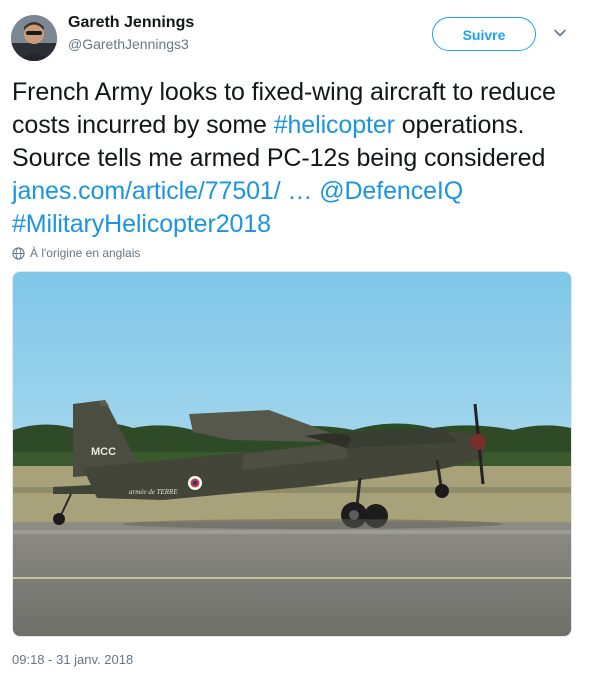  What do you see at coordinates (296, 36) in the screenshot?
I see `tweet-header: Gareth Jennings @GarethJennings3 Suivre` at bounding box center [296, 36].